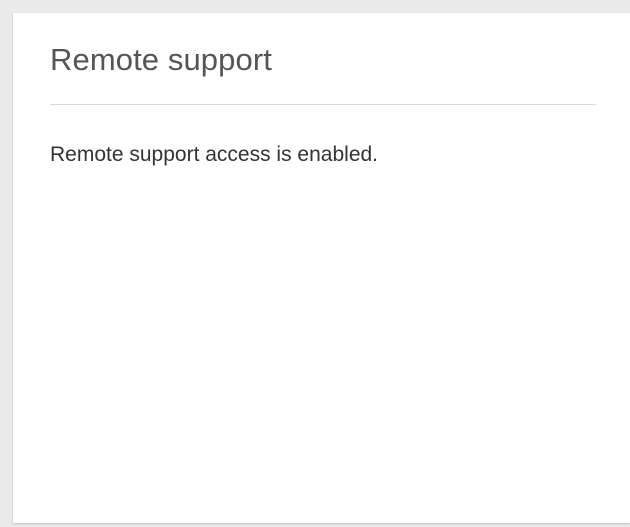  Describe the element at coordinates (161, 59) in the screenshot. I see `panel-title: Remote support` at that location.